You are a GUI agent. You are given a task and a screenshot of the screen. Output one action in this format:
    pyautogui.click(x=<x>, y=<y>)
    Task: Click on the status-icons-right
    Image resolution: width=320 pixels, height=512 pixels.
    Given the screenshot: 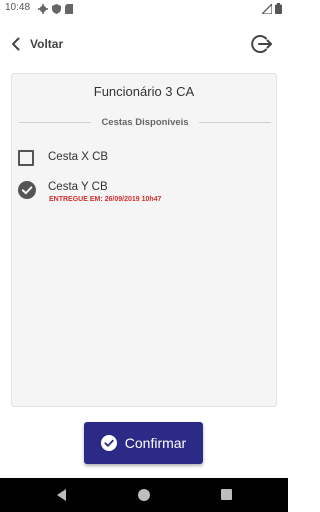 What is the action you would take?
    pyautogui.click(x=272, y=8)
    